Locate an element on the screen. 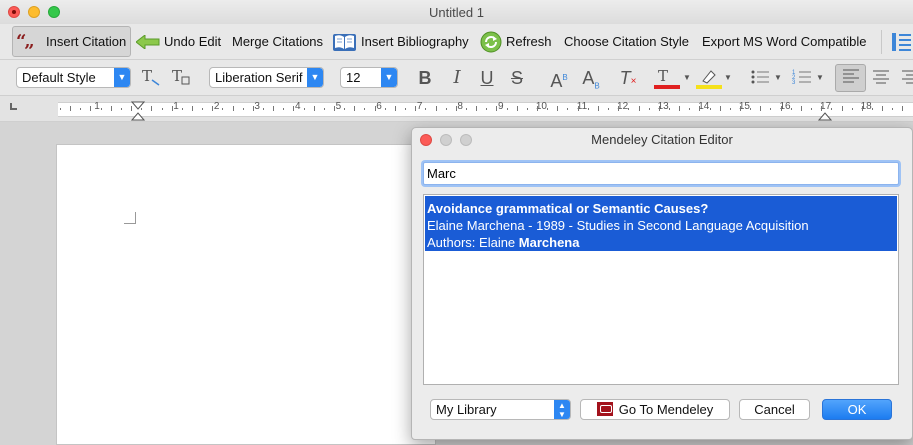  choose-citation-style-button: Choose Citation Style is located at coordinates (626, 41).